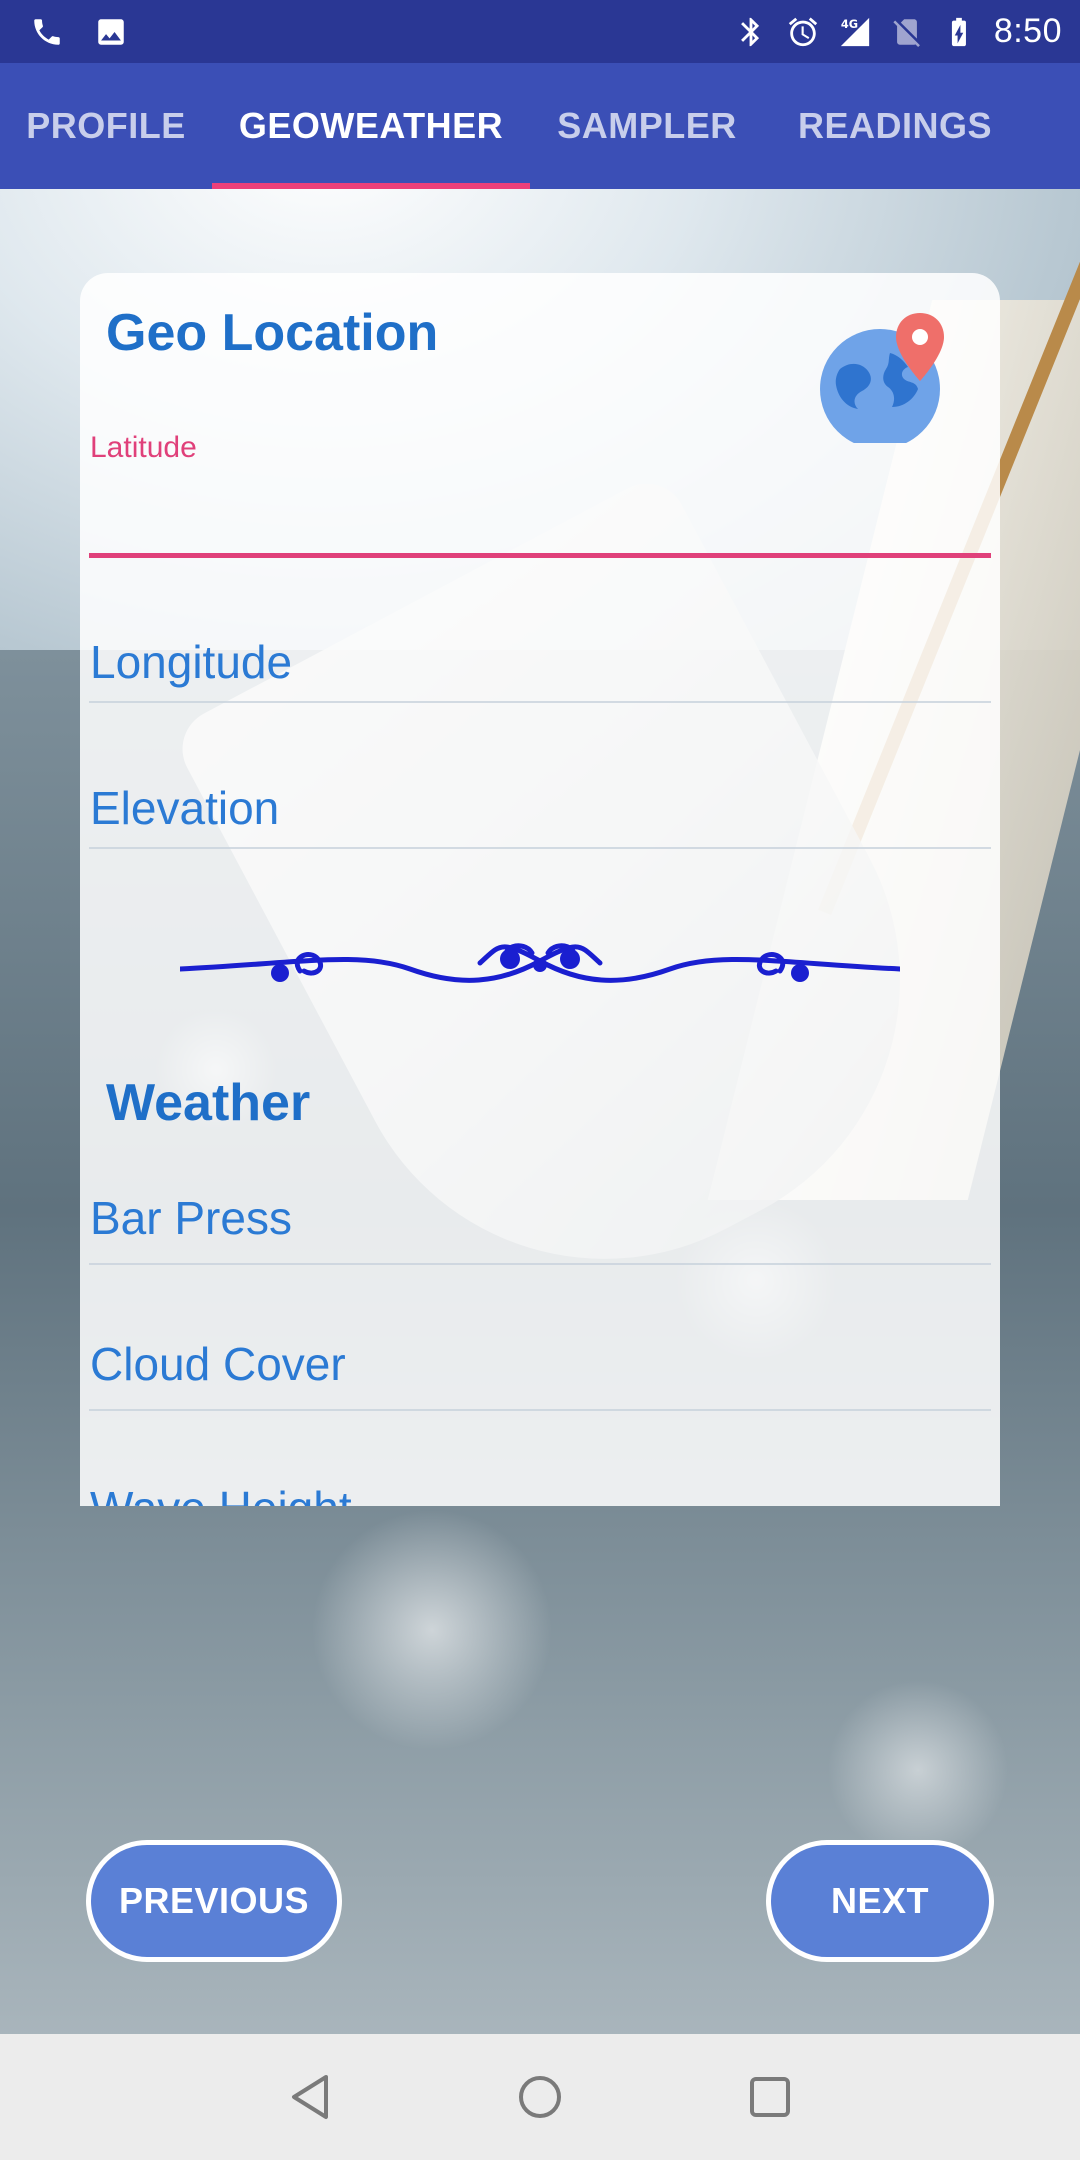 The width and height of the screenshot is (1080, 2160). Describe the element at coordinates (371, 126) in the screenshot. I see `tab-geoweather: GEOWEATHER` at that location.